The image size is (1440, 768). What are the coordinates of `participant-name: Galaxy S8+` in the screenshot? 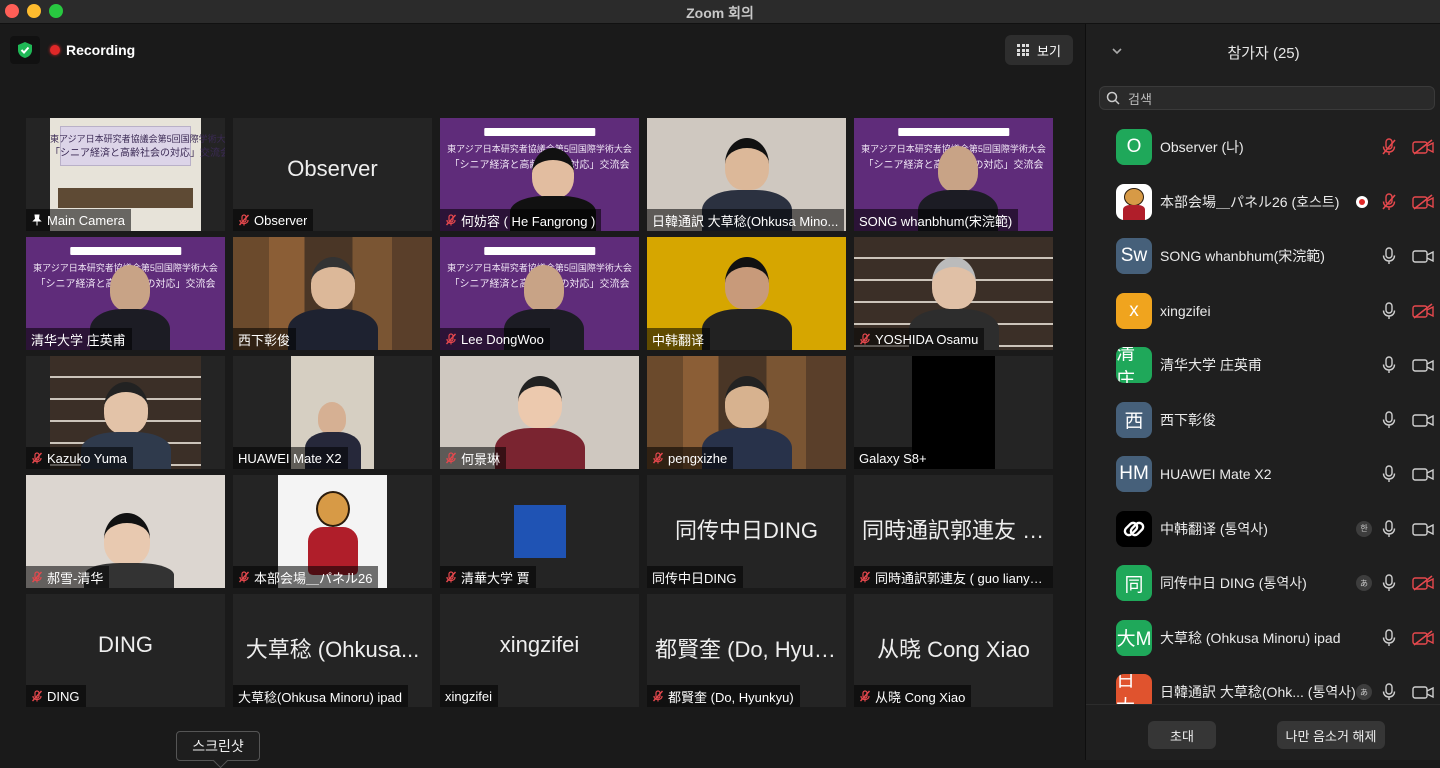 It's located at (893, 458).